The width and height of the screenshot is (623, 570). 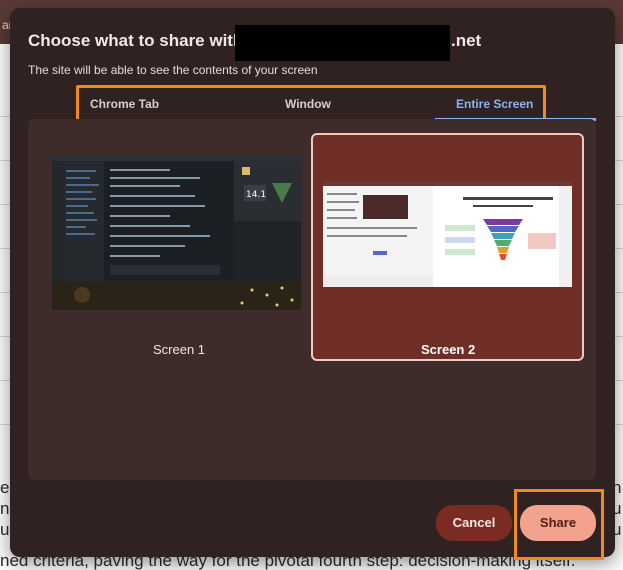 I want to click on tab-chrome-tab: Chrome Tab, so click(x=124, y=104).